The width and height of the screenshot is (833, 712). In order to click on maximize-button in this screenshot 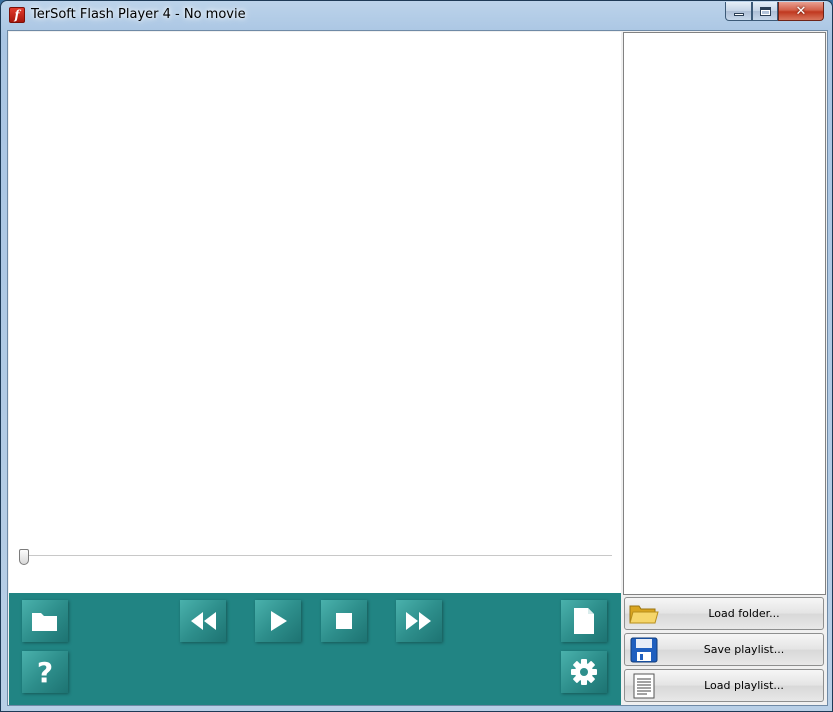, I will do `click(765, 11)`.